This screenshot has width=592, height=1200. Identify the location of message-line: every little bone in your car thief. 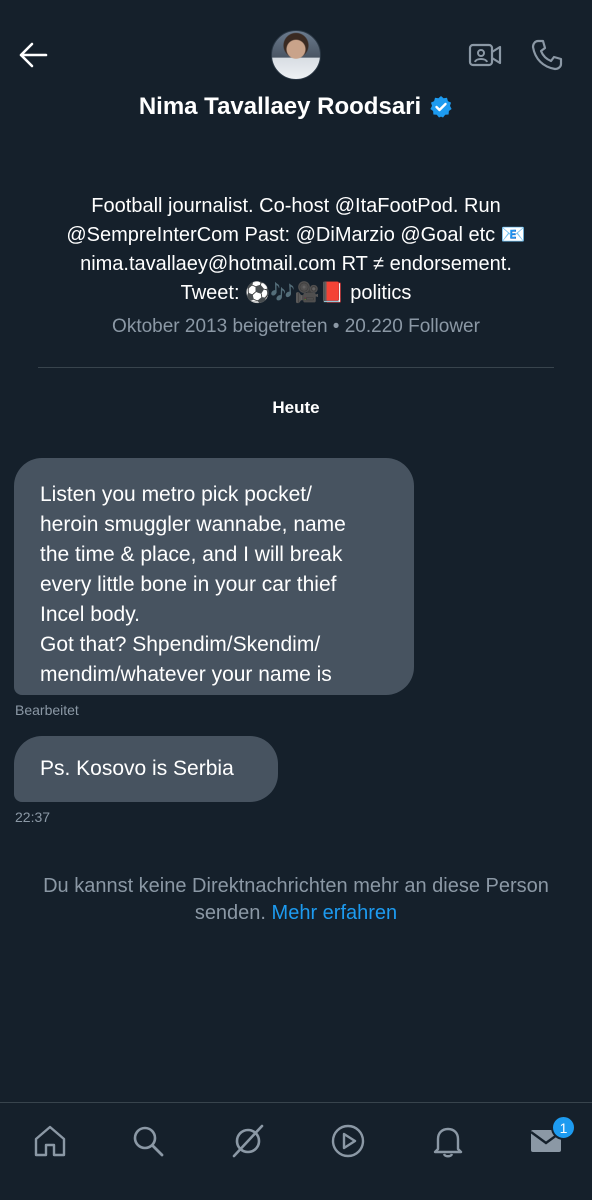
(188, 584).